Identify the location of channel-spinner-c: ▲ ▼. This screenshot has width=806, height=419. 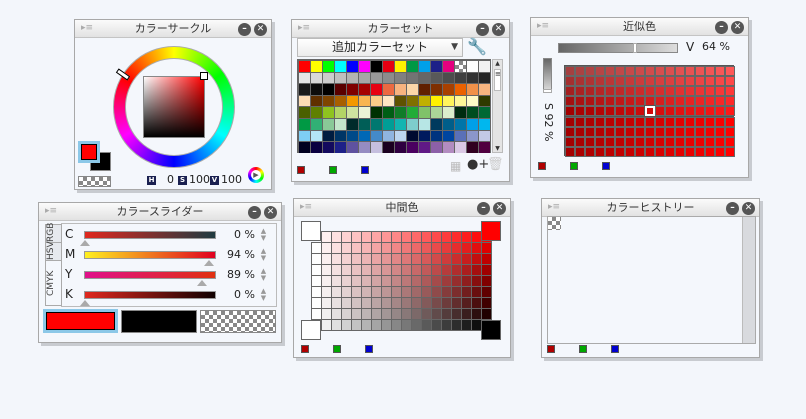
(263, 235).